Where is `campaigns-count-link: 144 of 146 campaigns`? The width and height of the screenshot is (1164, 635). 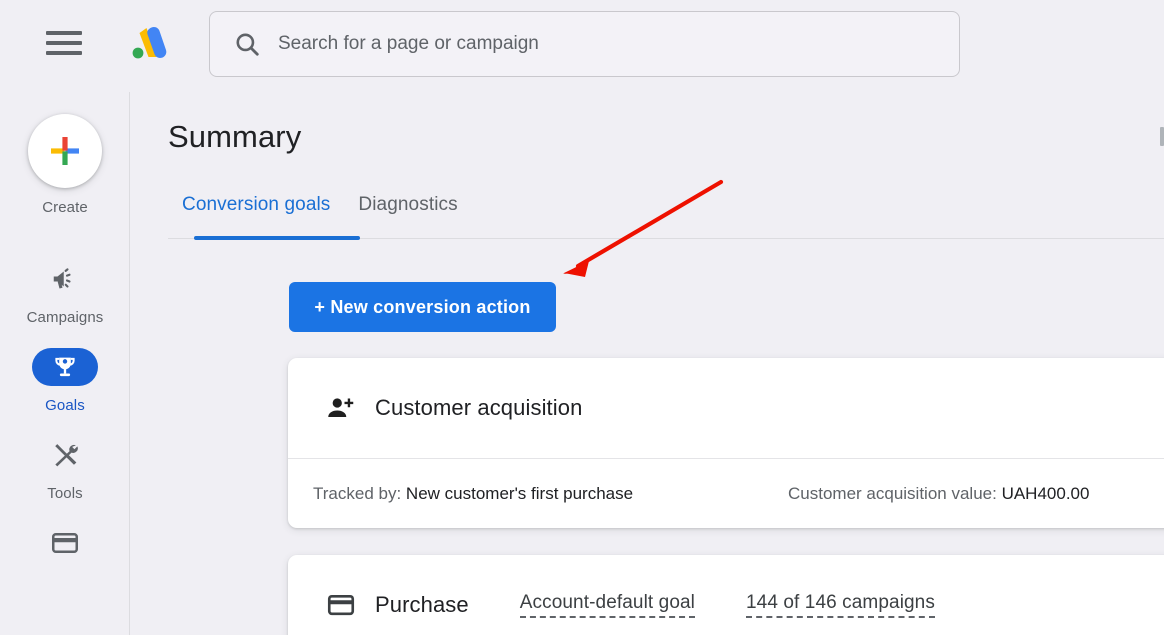
campaigns-count-link: 144 of 146 campaigns is located at coordinates (840, 605).